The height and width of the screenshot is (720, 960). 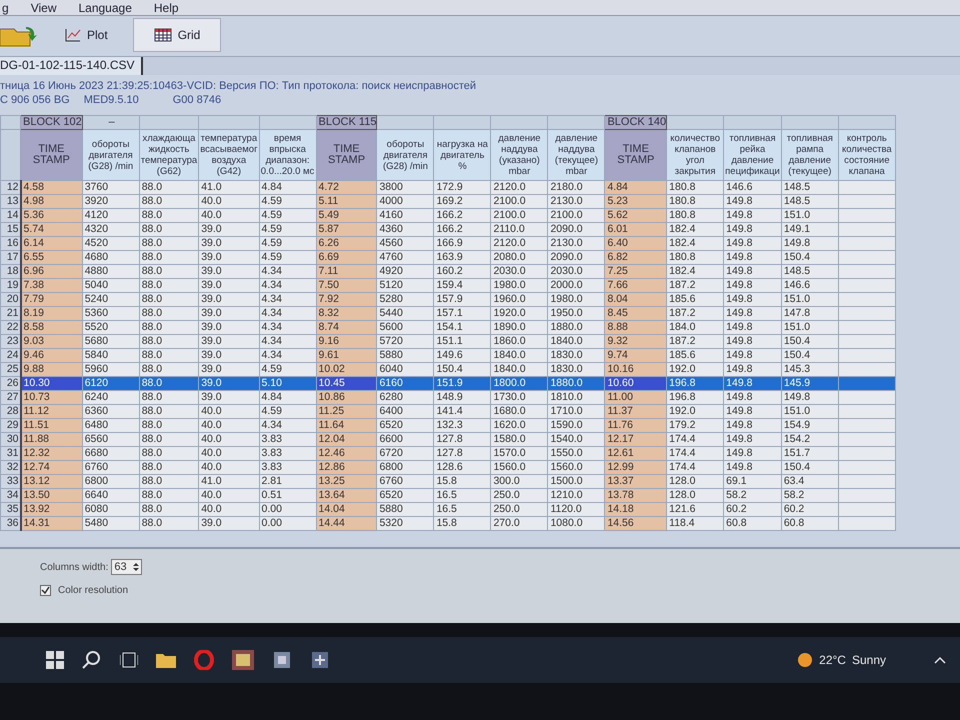 I want to click on table-cell: 6400, so click(x=405, y=411).